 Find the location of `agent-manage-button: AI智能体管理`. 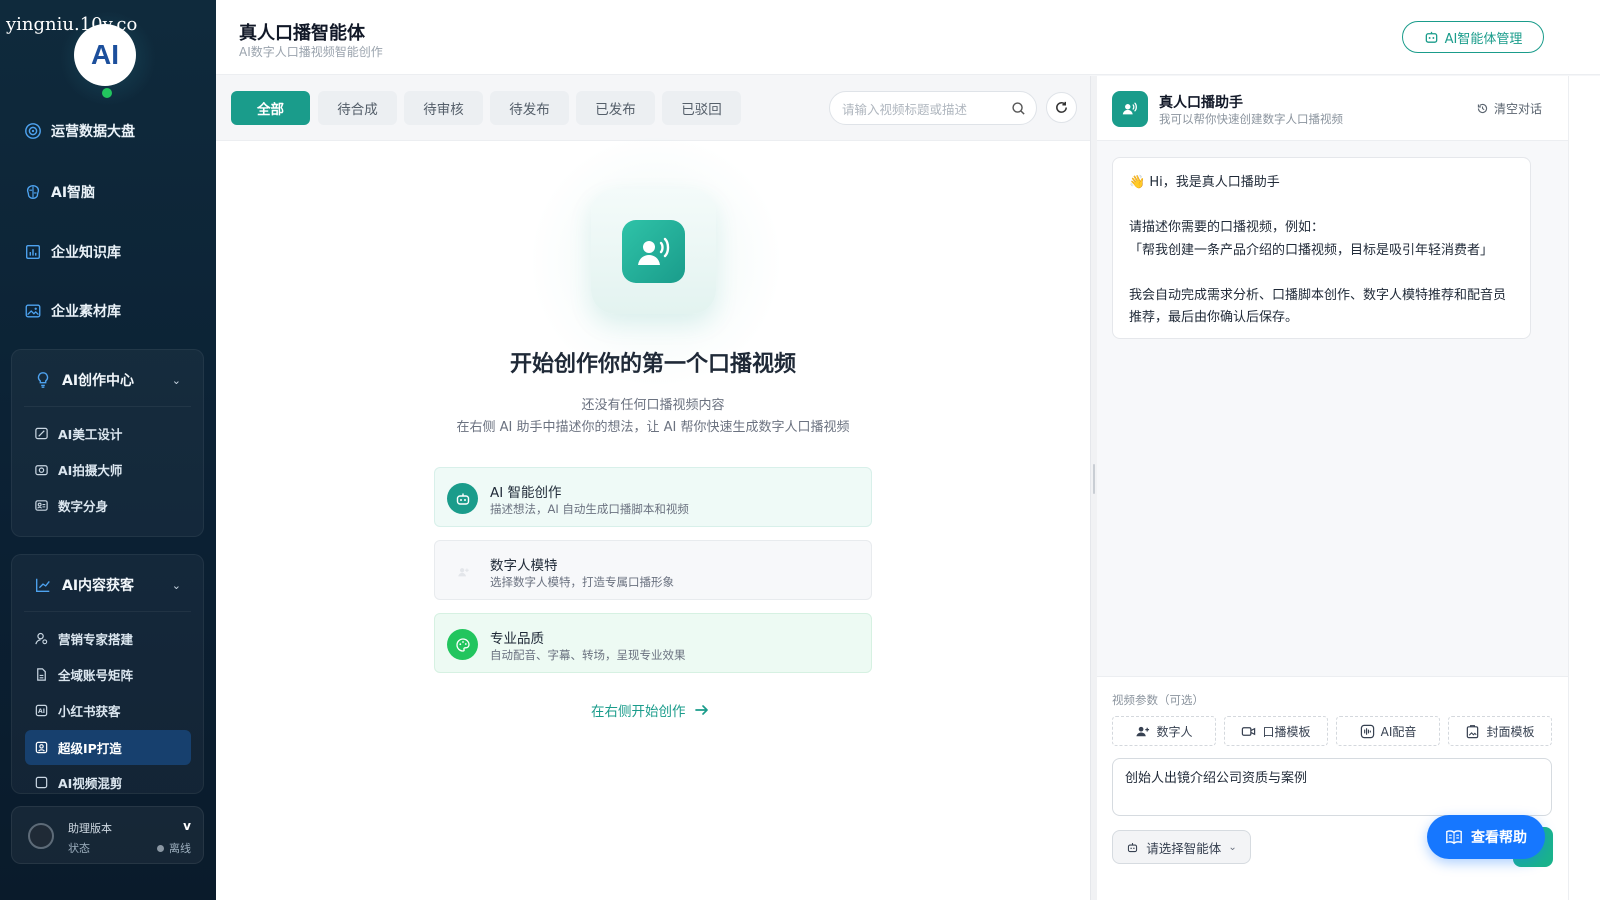

agent-manage-button: AI智能体管理 is located at coordinates (1473, 37).